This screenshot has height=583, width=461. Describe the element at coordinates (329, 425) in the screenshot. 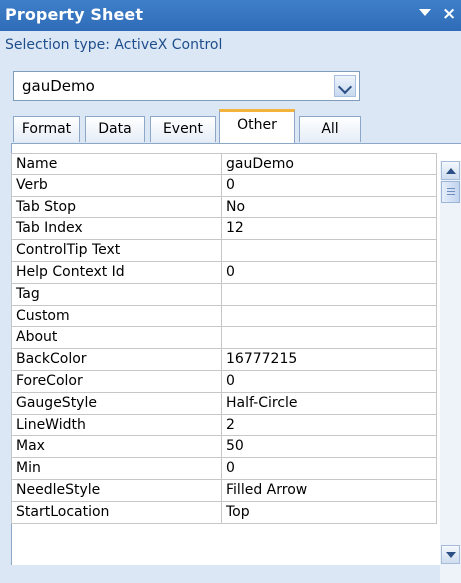

I see `property-value-field: 2` at that location.